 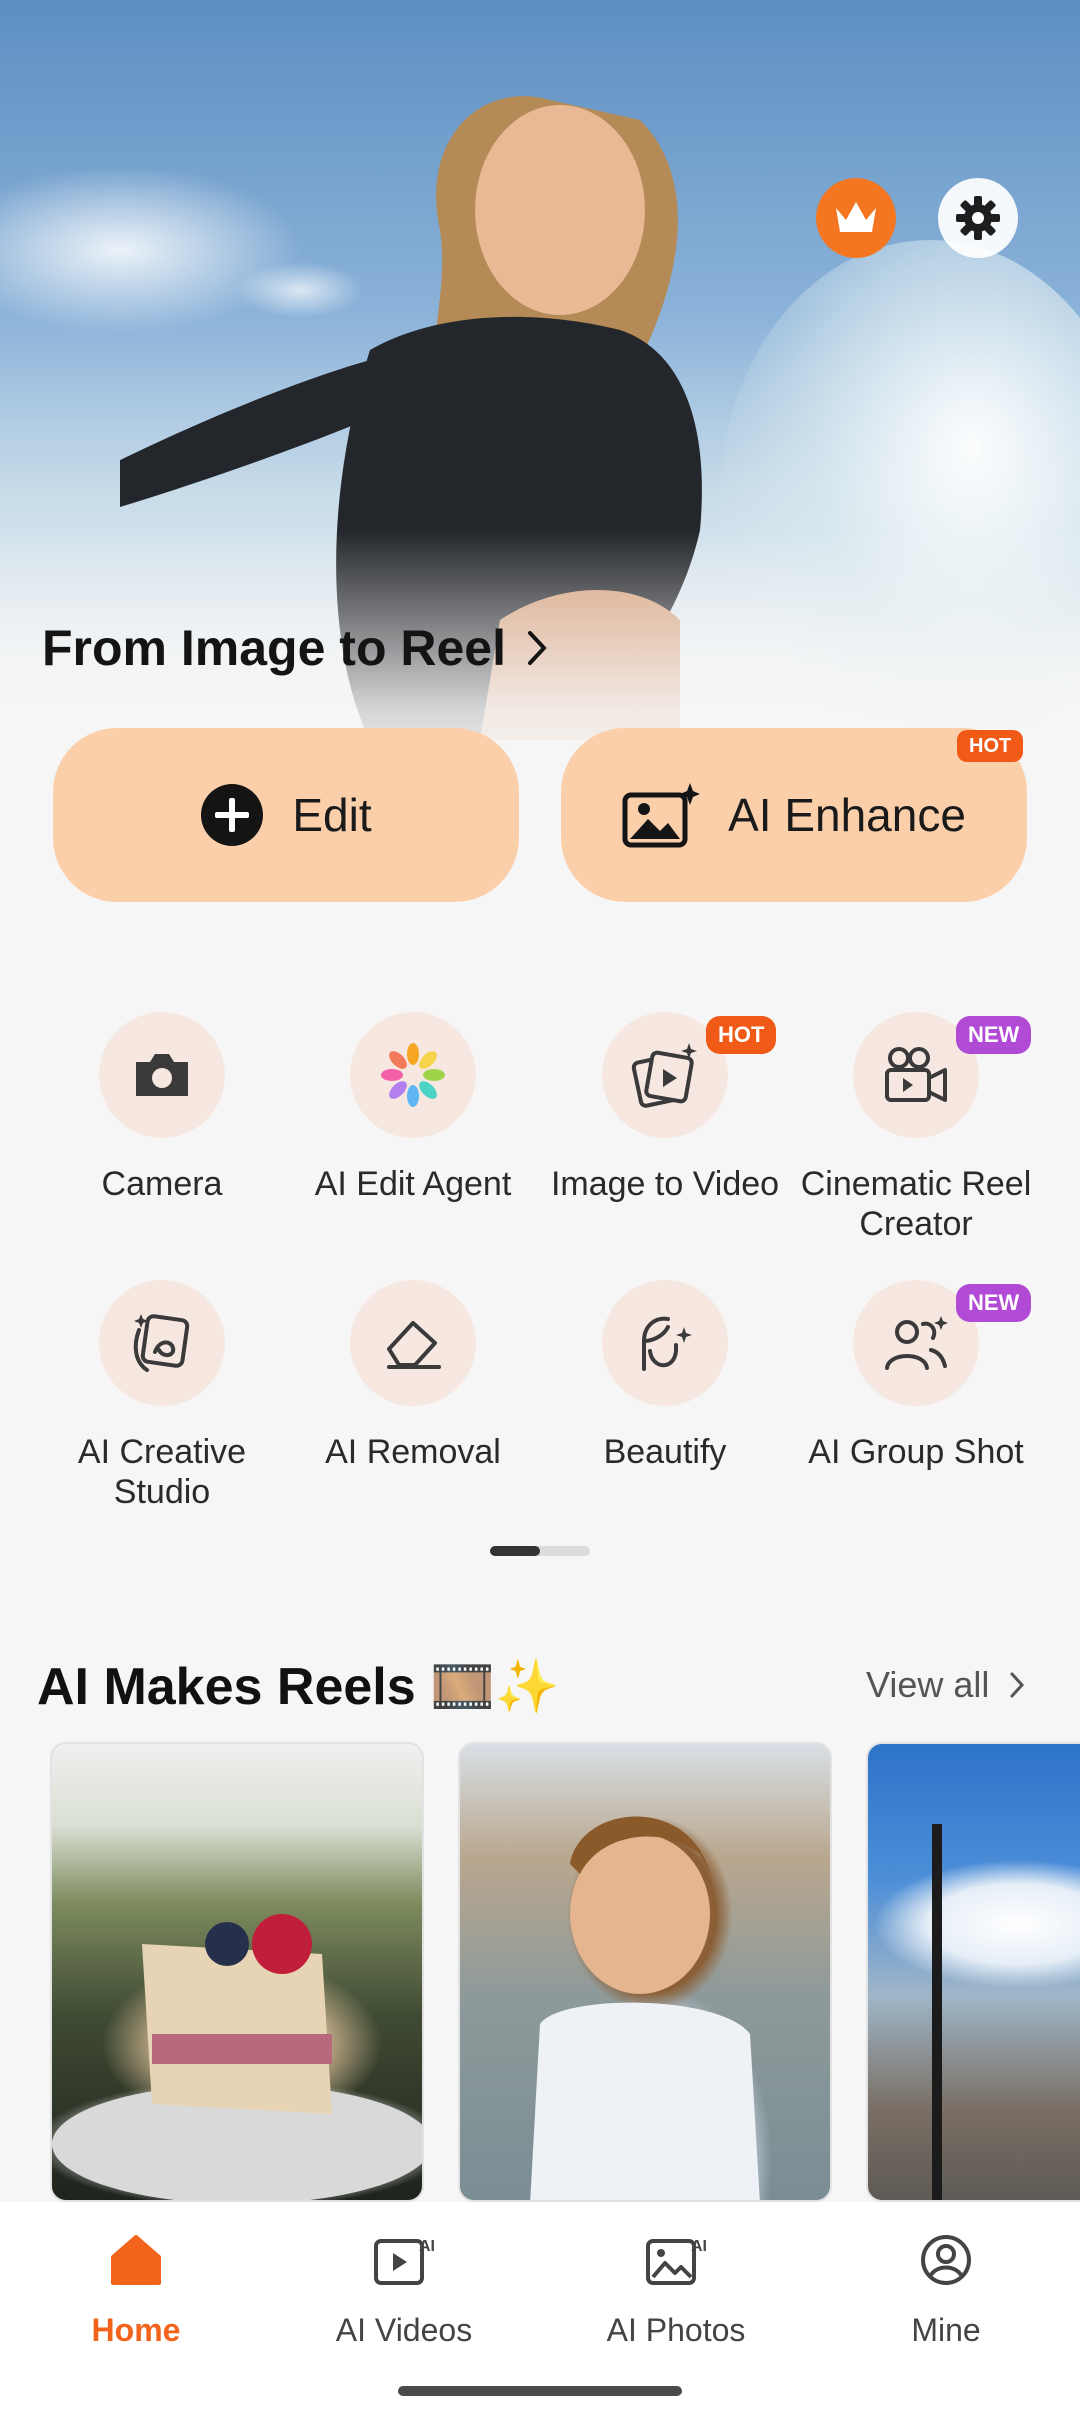 What do you see at coordinates (661, 815) in the screenshot?
I see `image-sparkle-icon` at bounding box center [661, 815].